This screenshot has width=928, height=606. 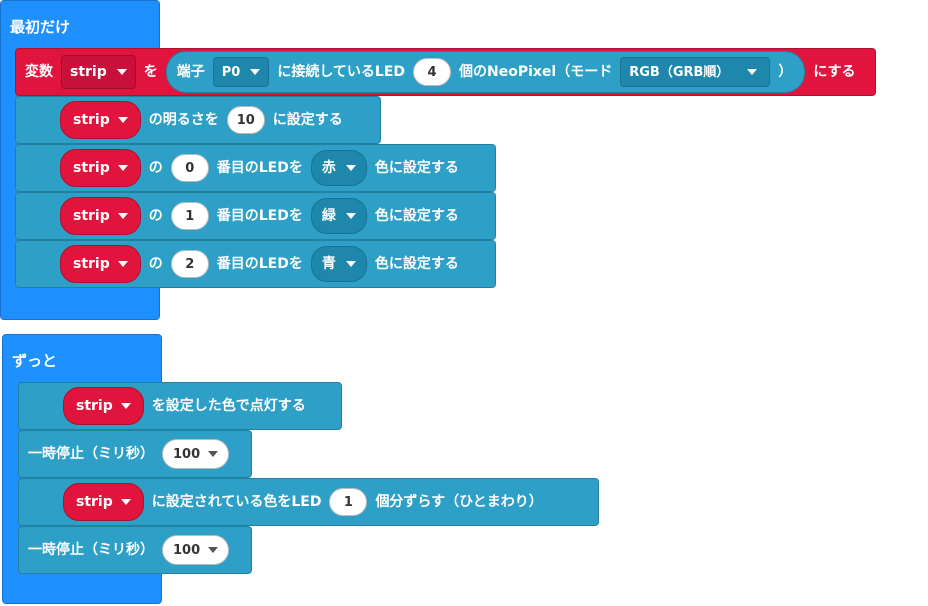 What do you see at coordinates (231, 72) in the screenshot?
I see `pin-value: P0` at bounding box center [231, 72].